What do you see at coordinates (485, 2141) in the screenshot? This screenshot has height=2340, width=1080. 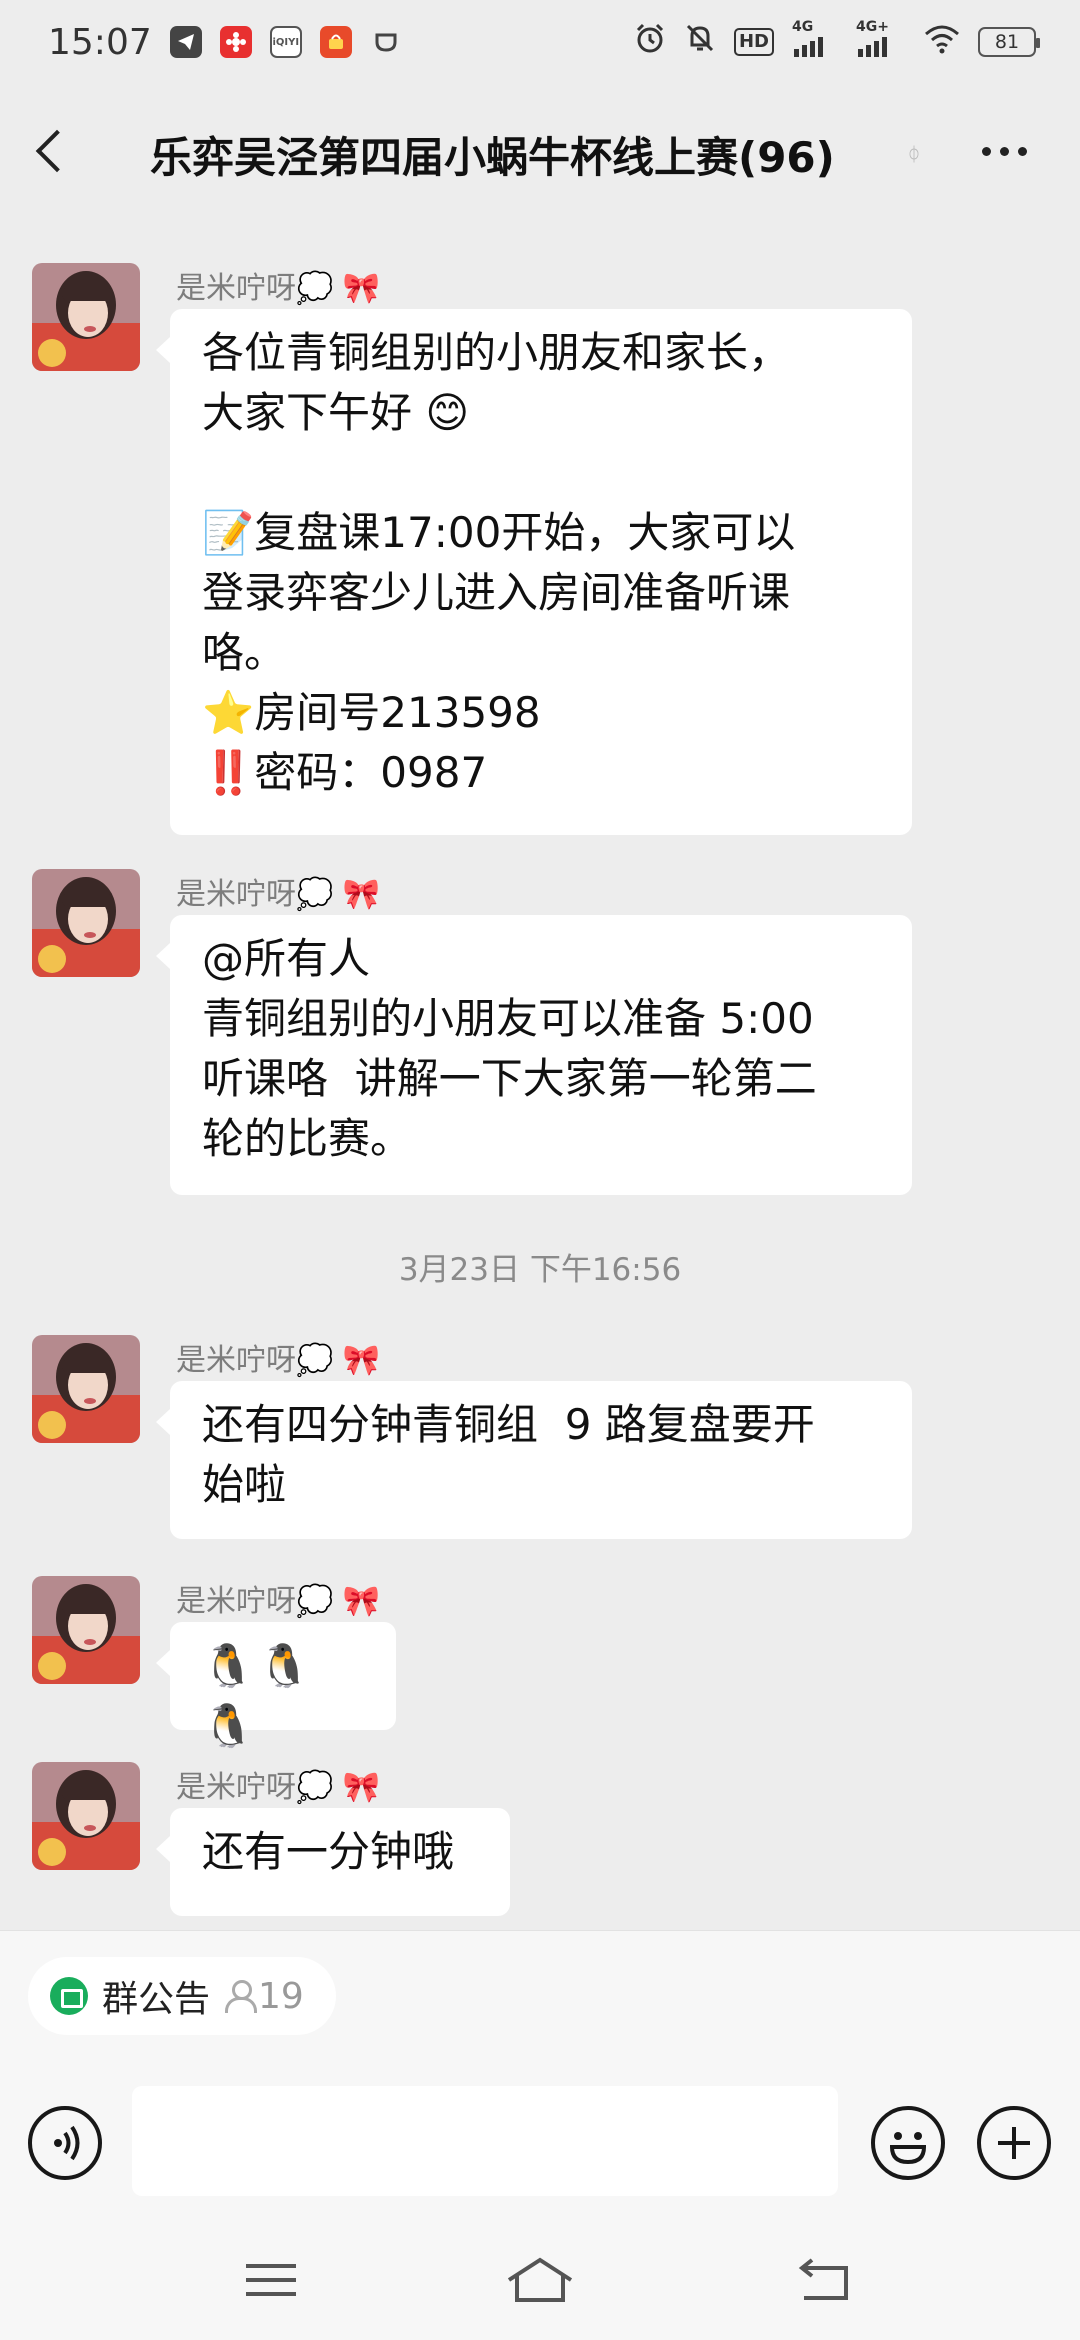 I see `message-input` at bounding box center [485, 2141].